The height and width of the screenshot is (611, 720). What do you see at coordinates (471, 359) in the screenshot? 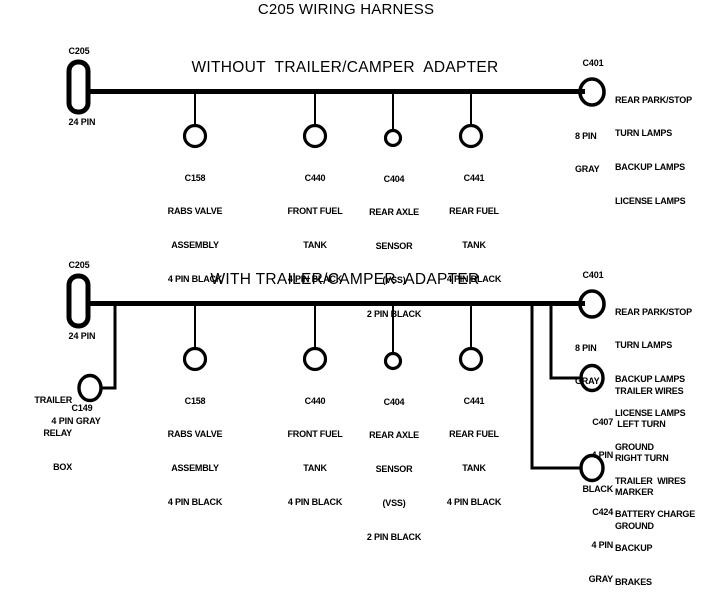
I see `connector-circle-c441-section2` at bounding box center [471, 359].